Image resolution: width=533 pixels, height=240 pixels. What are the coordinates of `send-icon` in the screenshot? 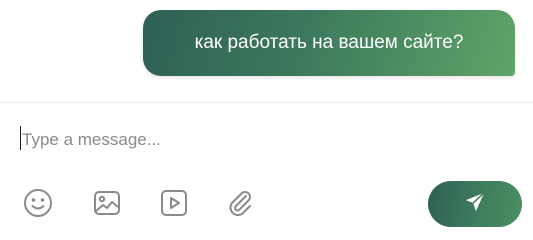 It's located at (475, 204).